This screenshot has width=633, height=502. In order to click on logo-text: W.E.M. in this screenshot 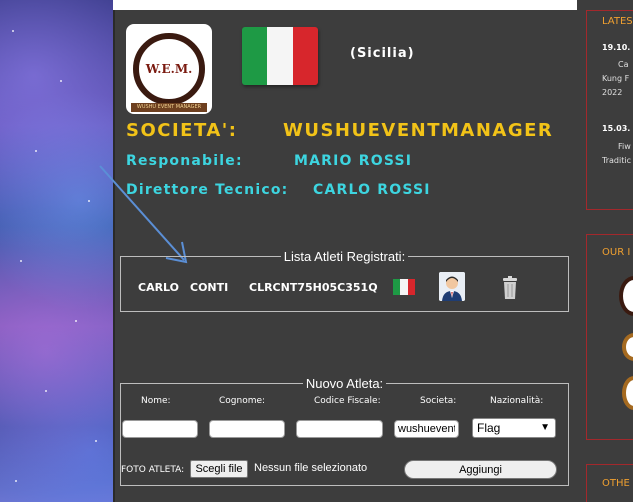, I will do `click(169, 69)`.